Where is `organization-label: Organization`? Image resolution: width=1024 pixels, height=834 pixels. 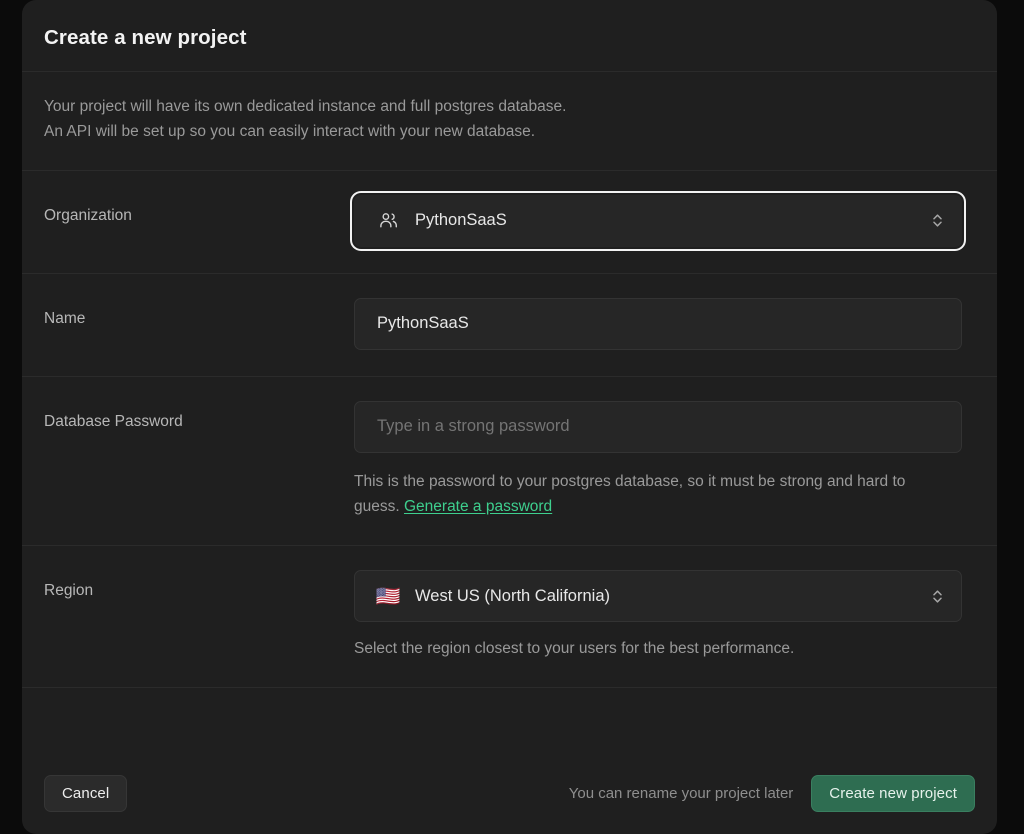
organization-label: Organization is located at coordinates (88, 215).